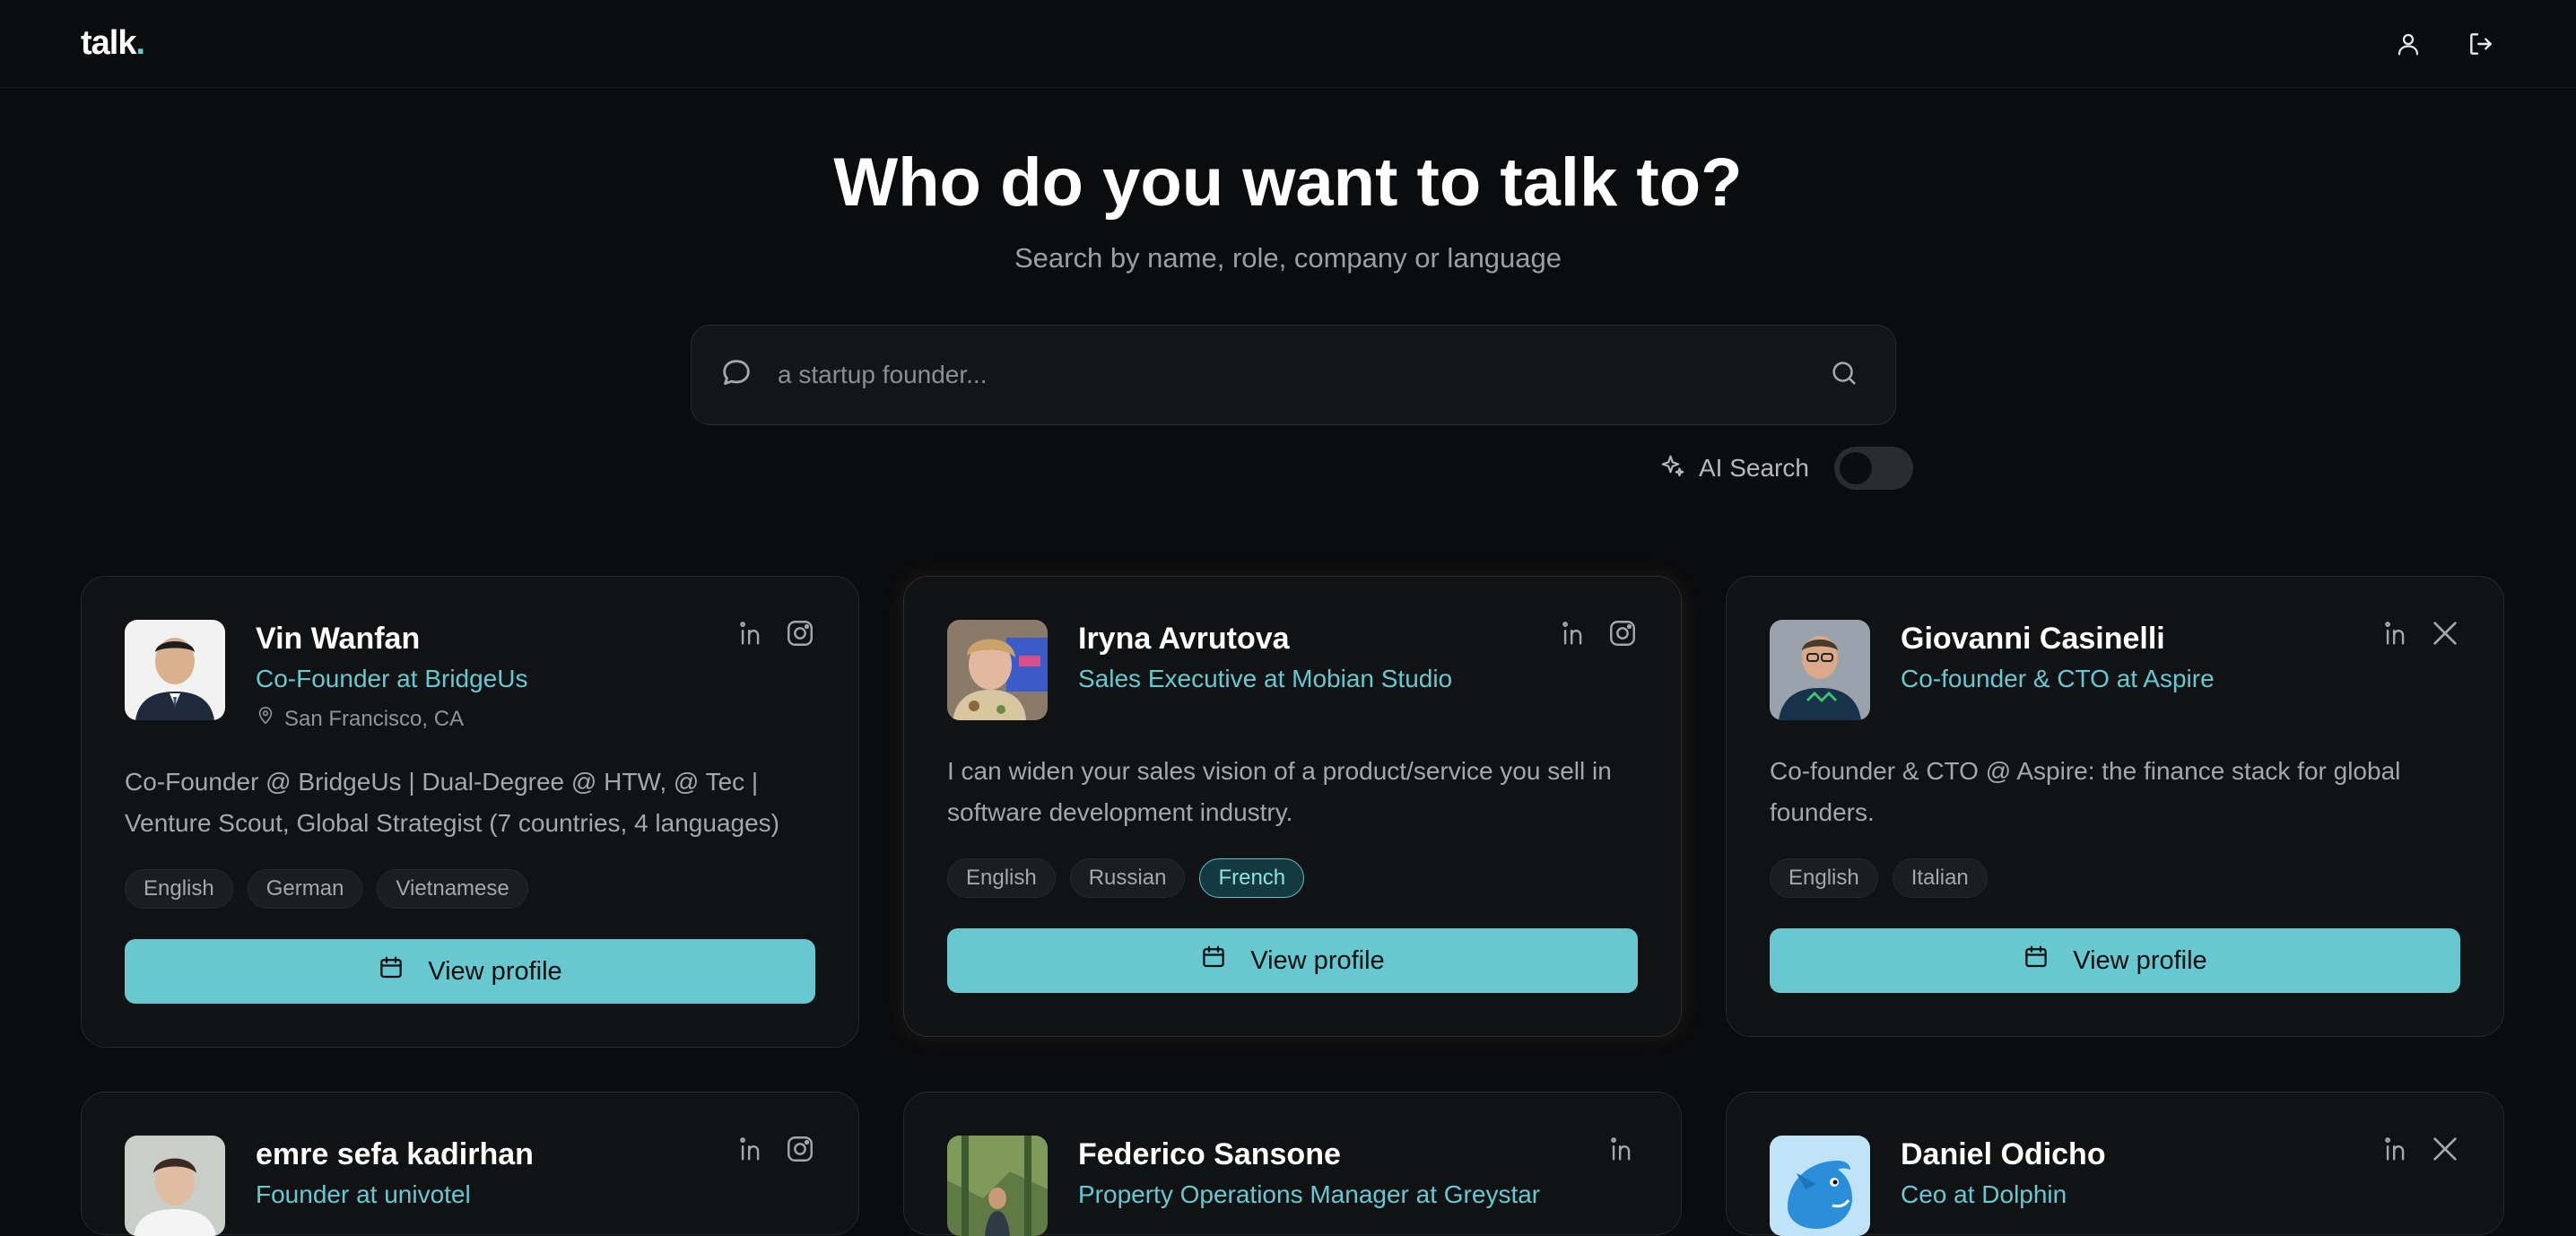  I want to click on profile-name: emre sefa kadirhan, so click(395, 1154).